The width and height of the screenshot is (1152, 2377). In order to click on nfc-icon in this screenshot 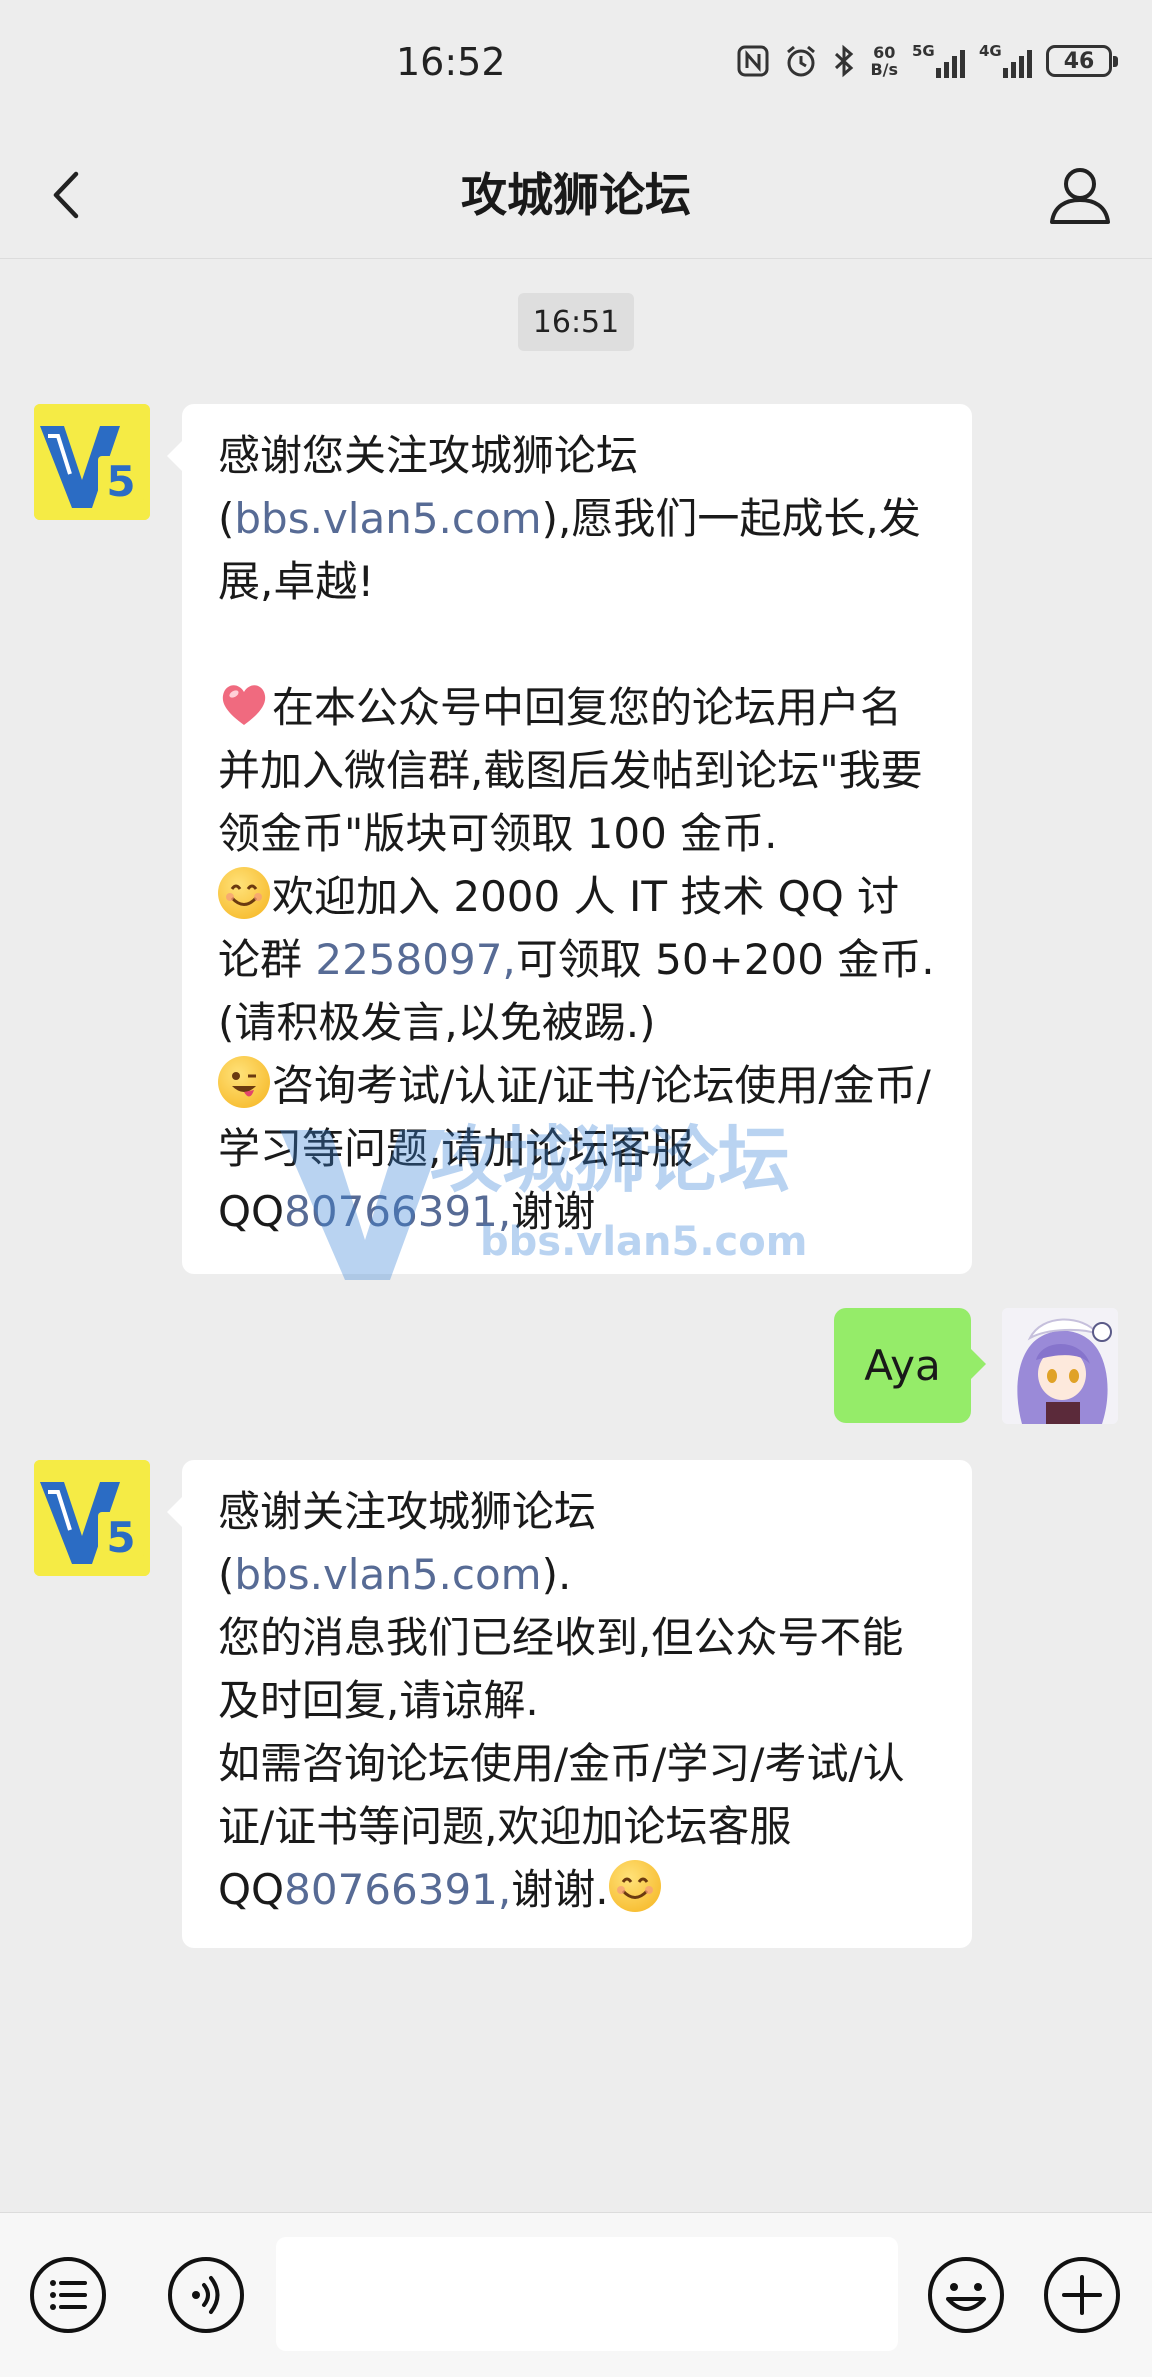, I will do `click(753, 61)`.